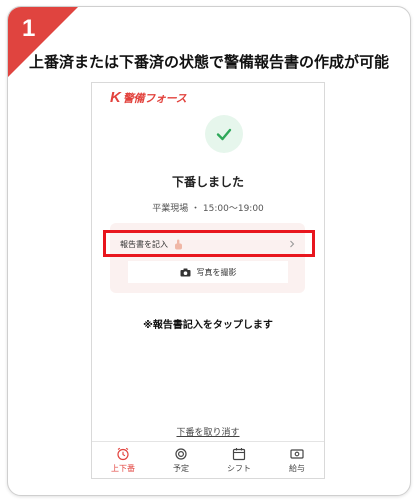  I want to click on tab-label: 給与, so click(297, 468).